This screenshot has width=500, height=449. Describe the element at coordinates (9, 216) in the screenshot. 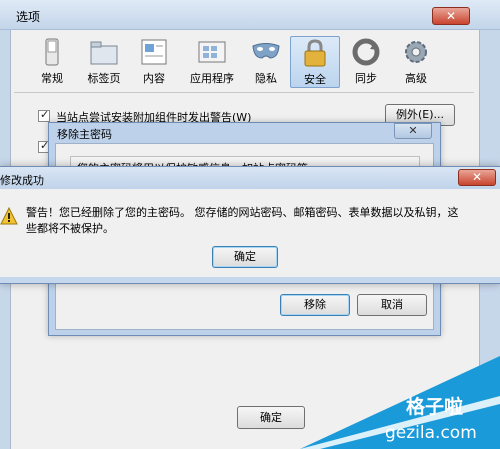

I see `warning-icon` at that location.